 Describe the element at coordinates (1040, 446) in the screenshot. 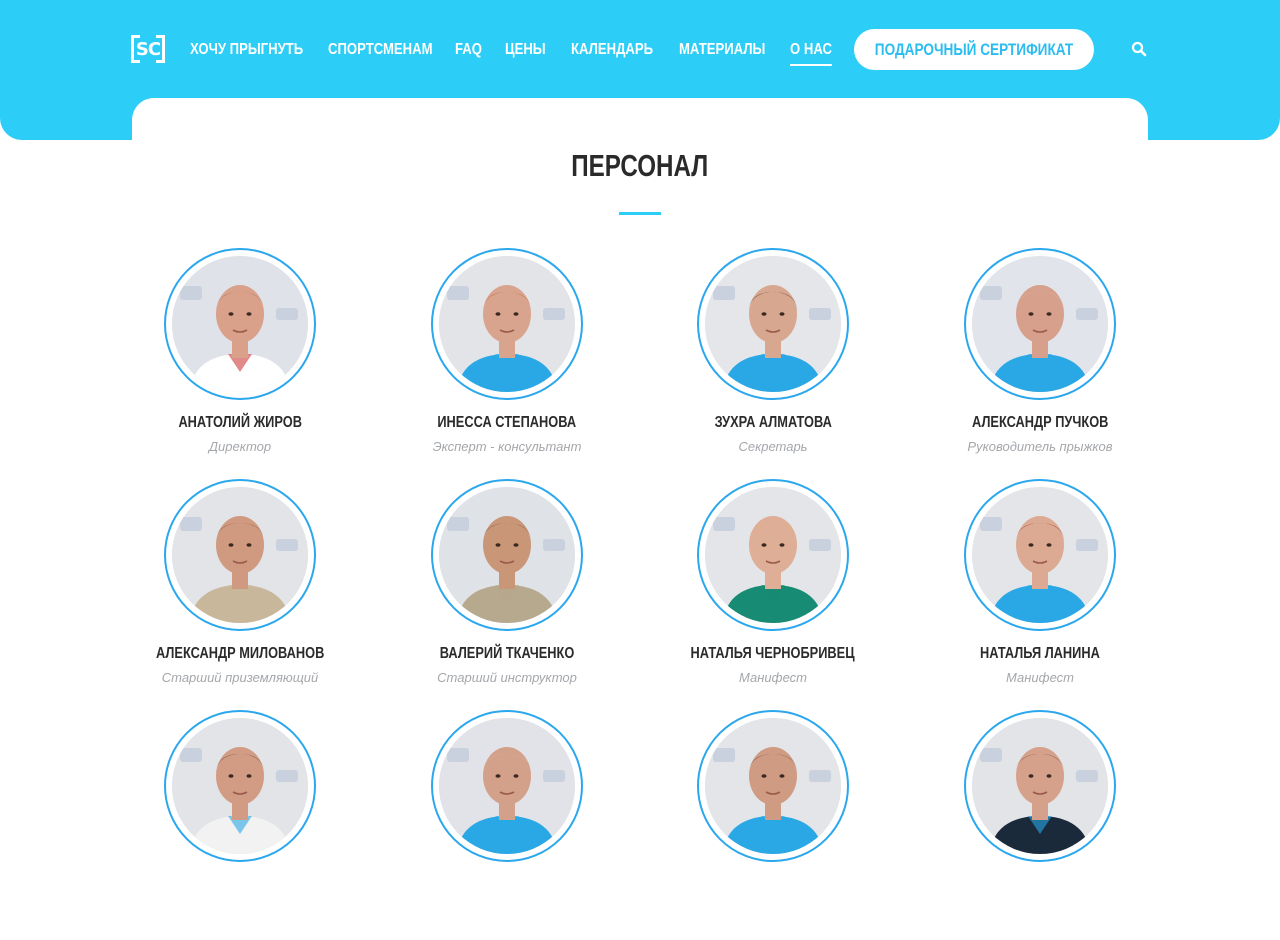

I see `staff-role: Руководитель прыжков` at that location.